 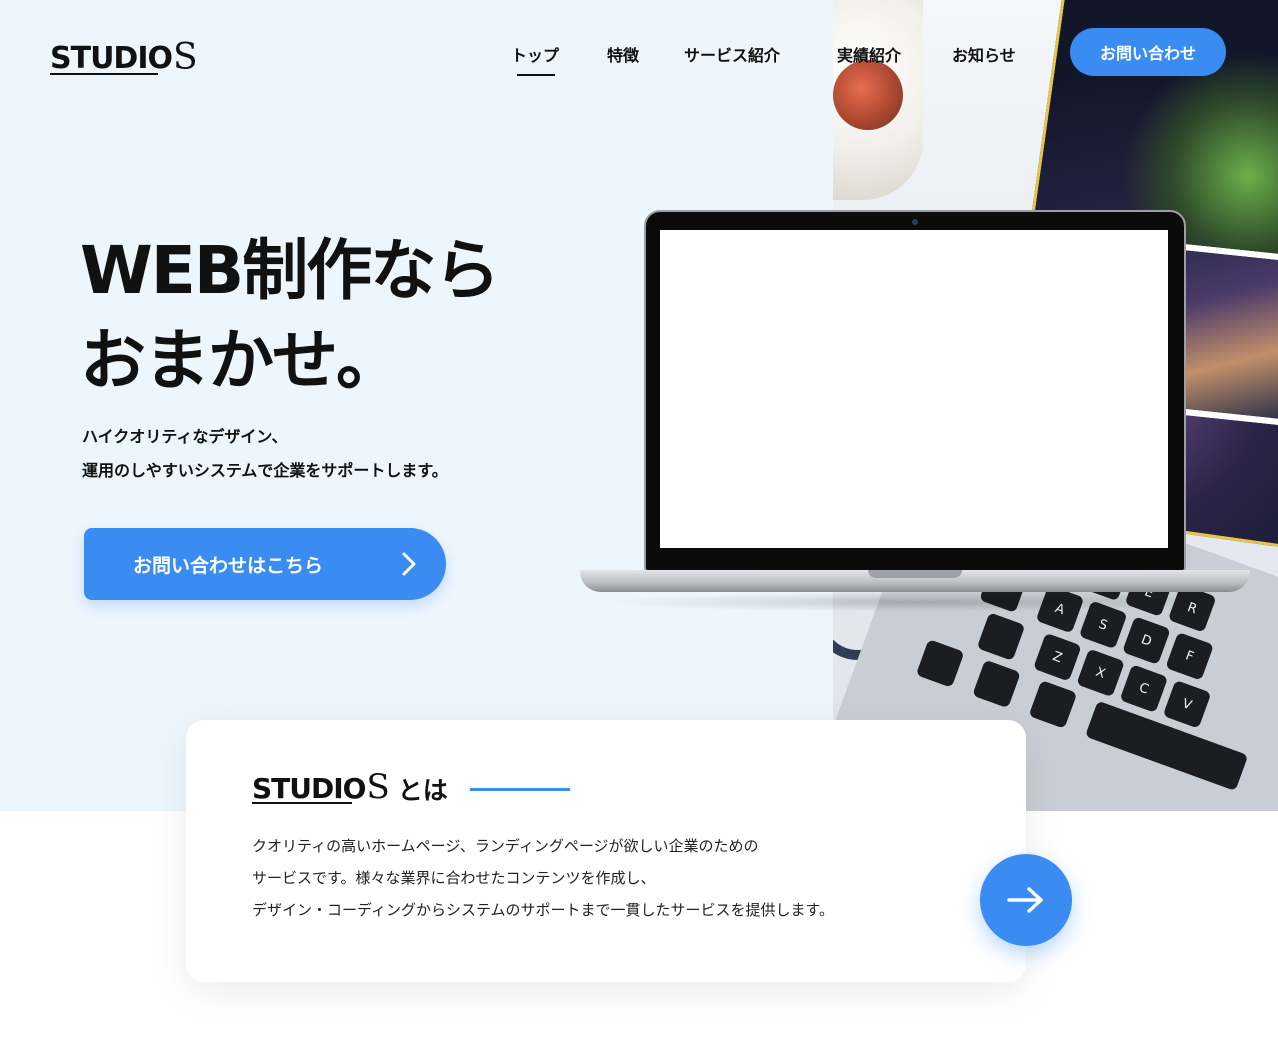 I want to click on nav-item-works: 実績紹介, so click(x=869, y=54).